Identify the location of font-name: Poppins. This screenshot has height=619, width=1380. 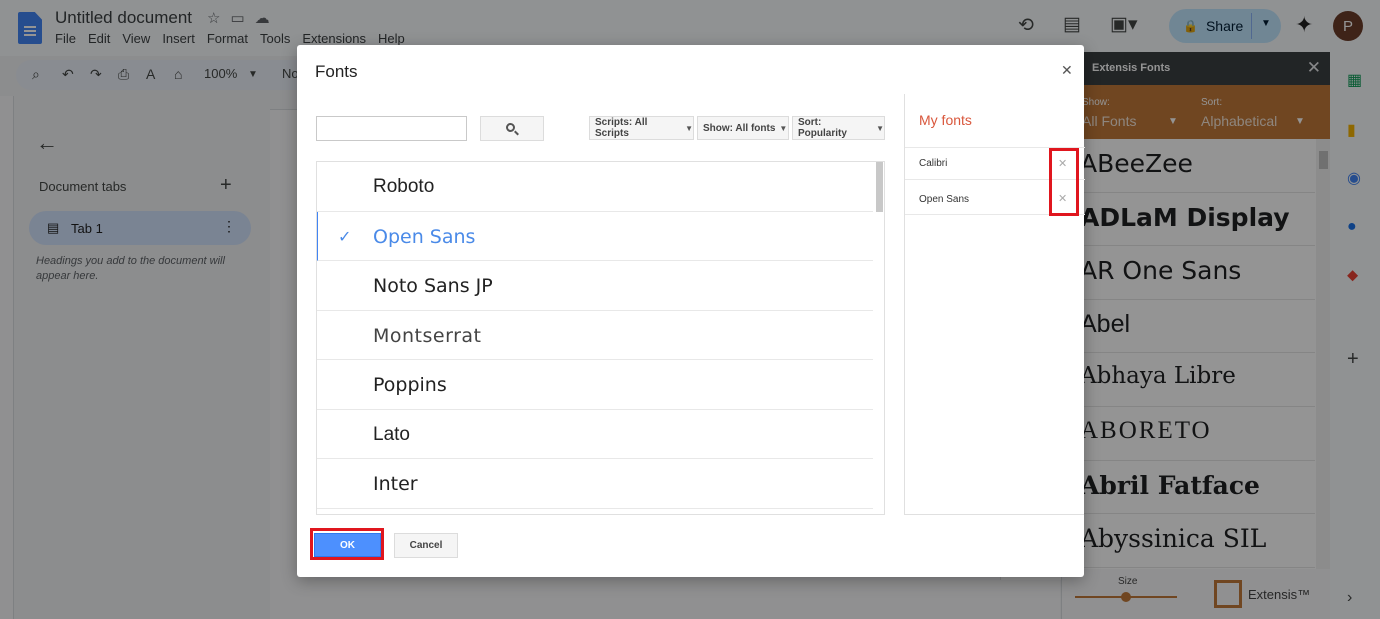
(410, 385).